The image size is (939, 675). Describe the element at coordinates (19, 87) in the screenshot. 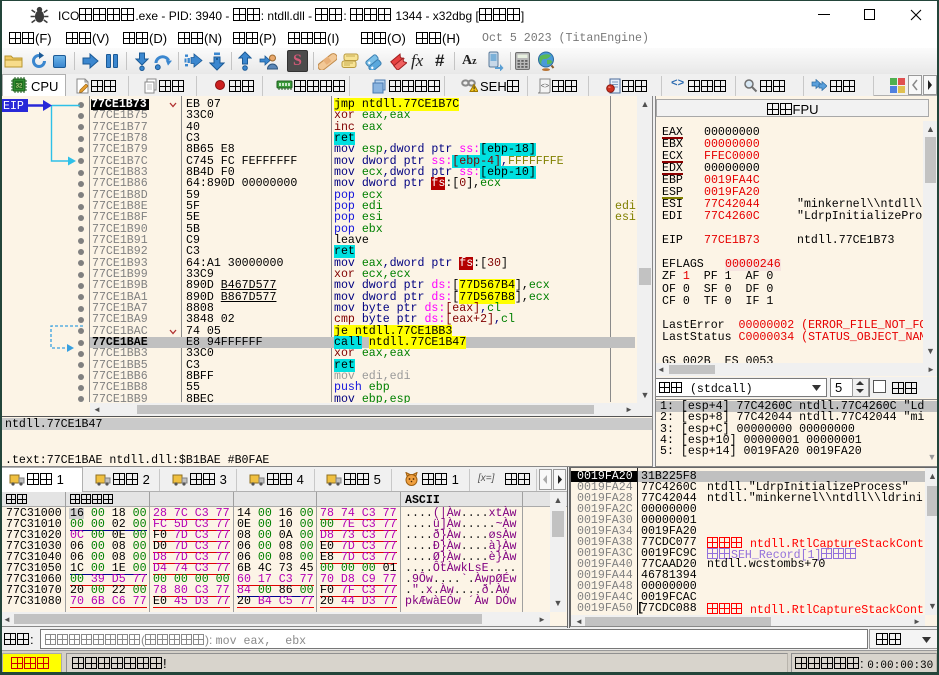

I see `svg-text: 32` at that location.